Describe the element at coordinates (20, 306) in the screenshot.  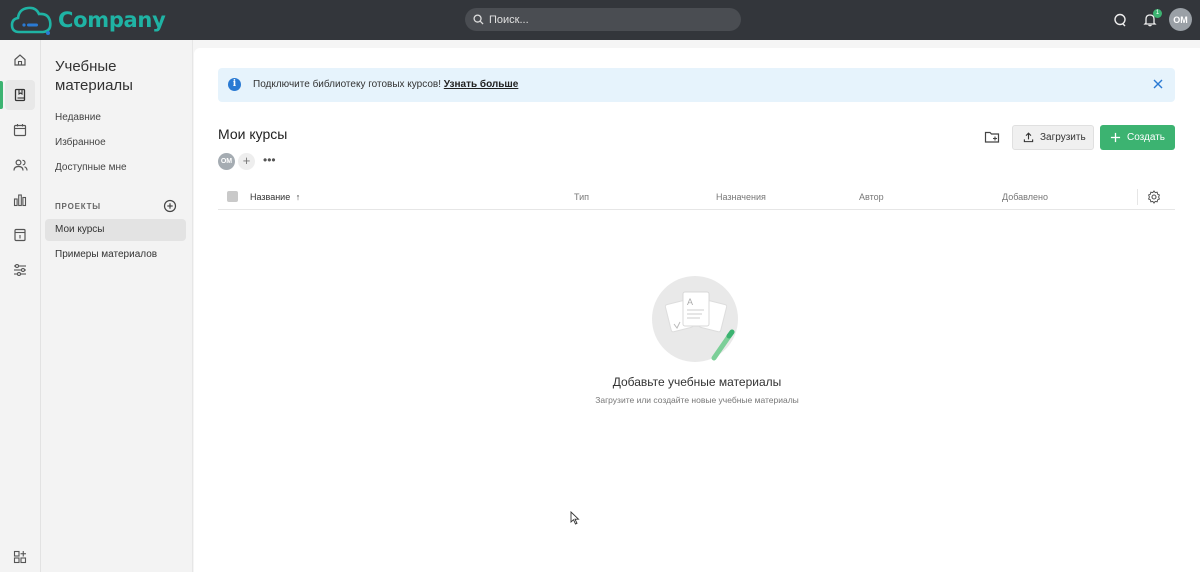
I see `icon-rail` at that location.